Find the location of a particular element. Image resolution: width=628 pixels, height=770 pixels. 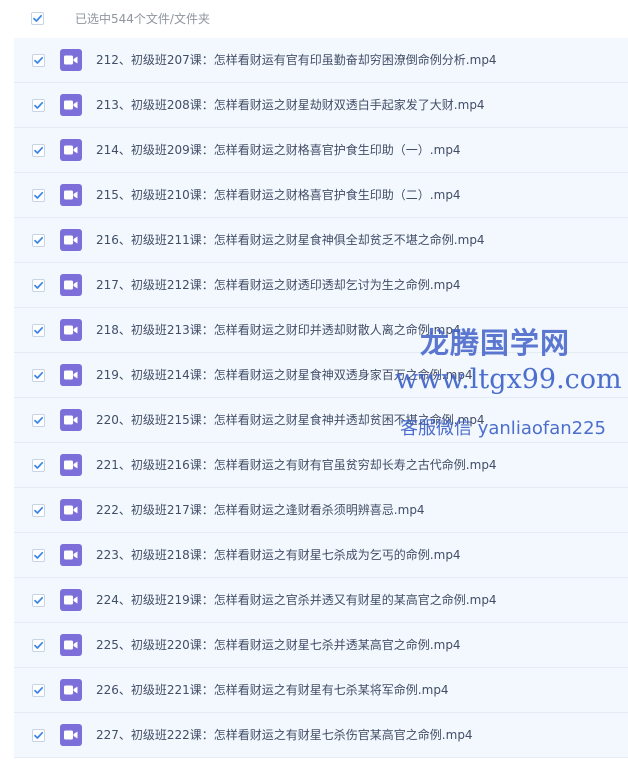

file-row: 227、初级班222课：怎样看财运之有财星七杀伤官某高官之命例.mp4 is located at coordinates (321, 735).